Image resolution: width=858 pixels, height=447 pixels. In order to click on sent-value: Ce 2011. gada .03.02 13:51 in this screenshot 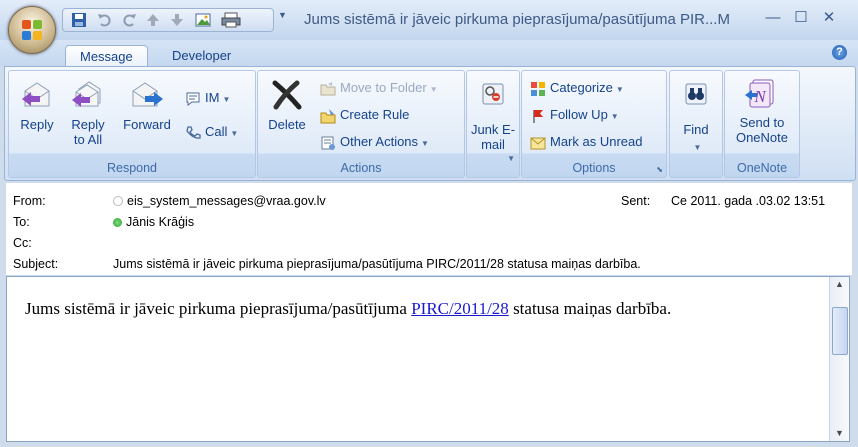, I will do `click(748, 201)`.